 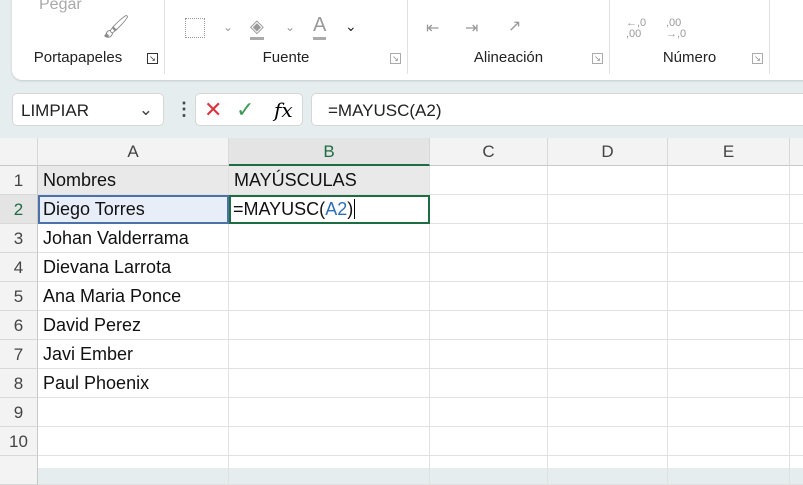 I want to click on column-header-e: E, so click(x=729, y=152).